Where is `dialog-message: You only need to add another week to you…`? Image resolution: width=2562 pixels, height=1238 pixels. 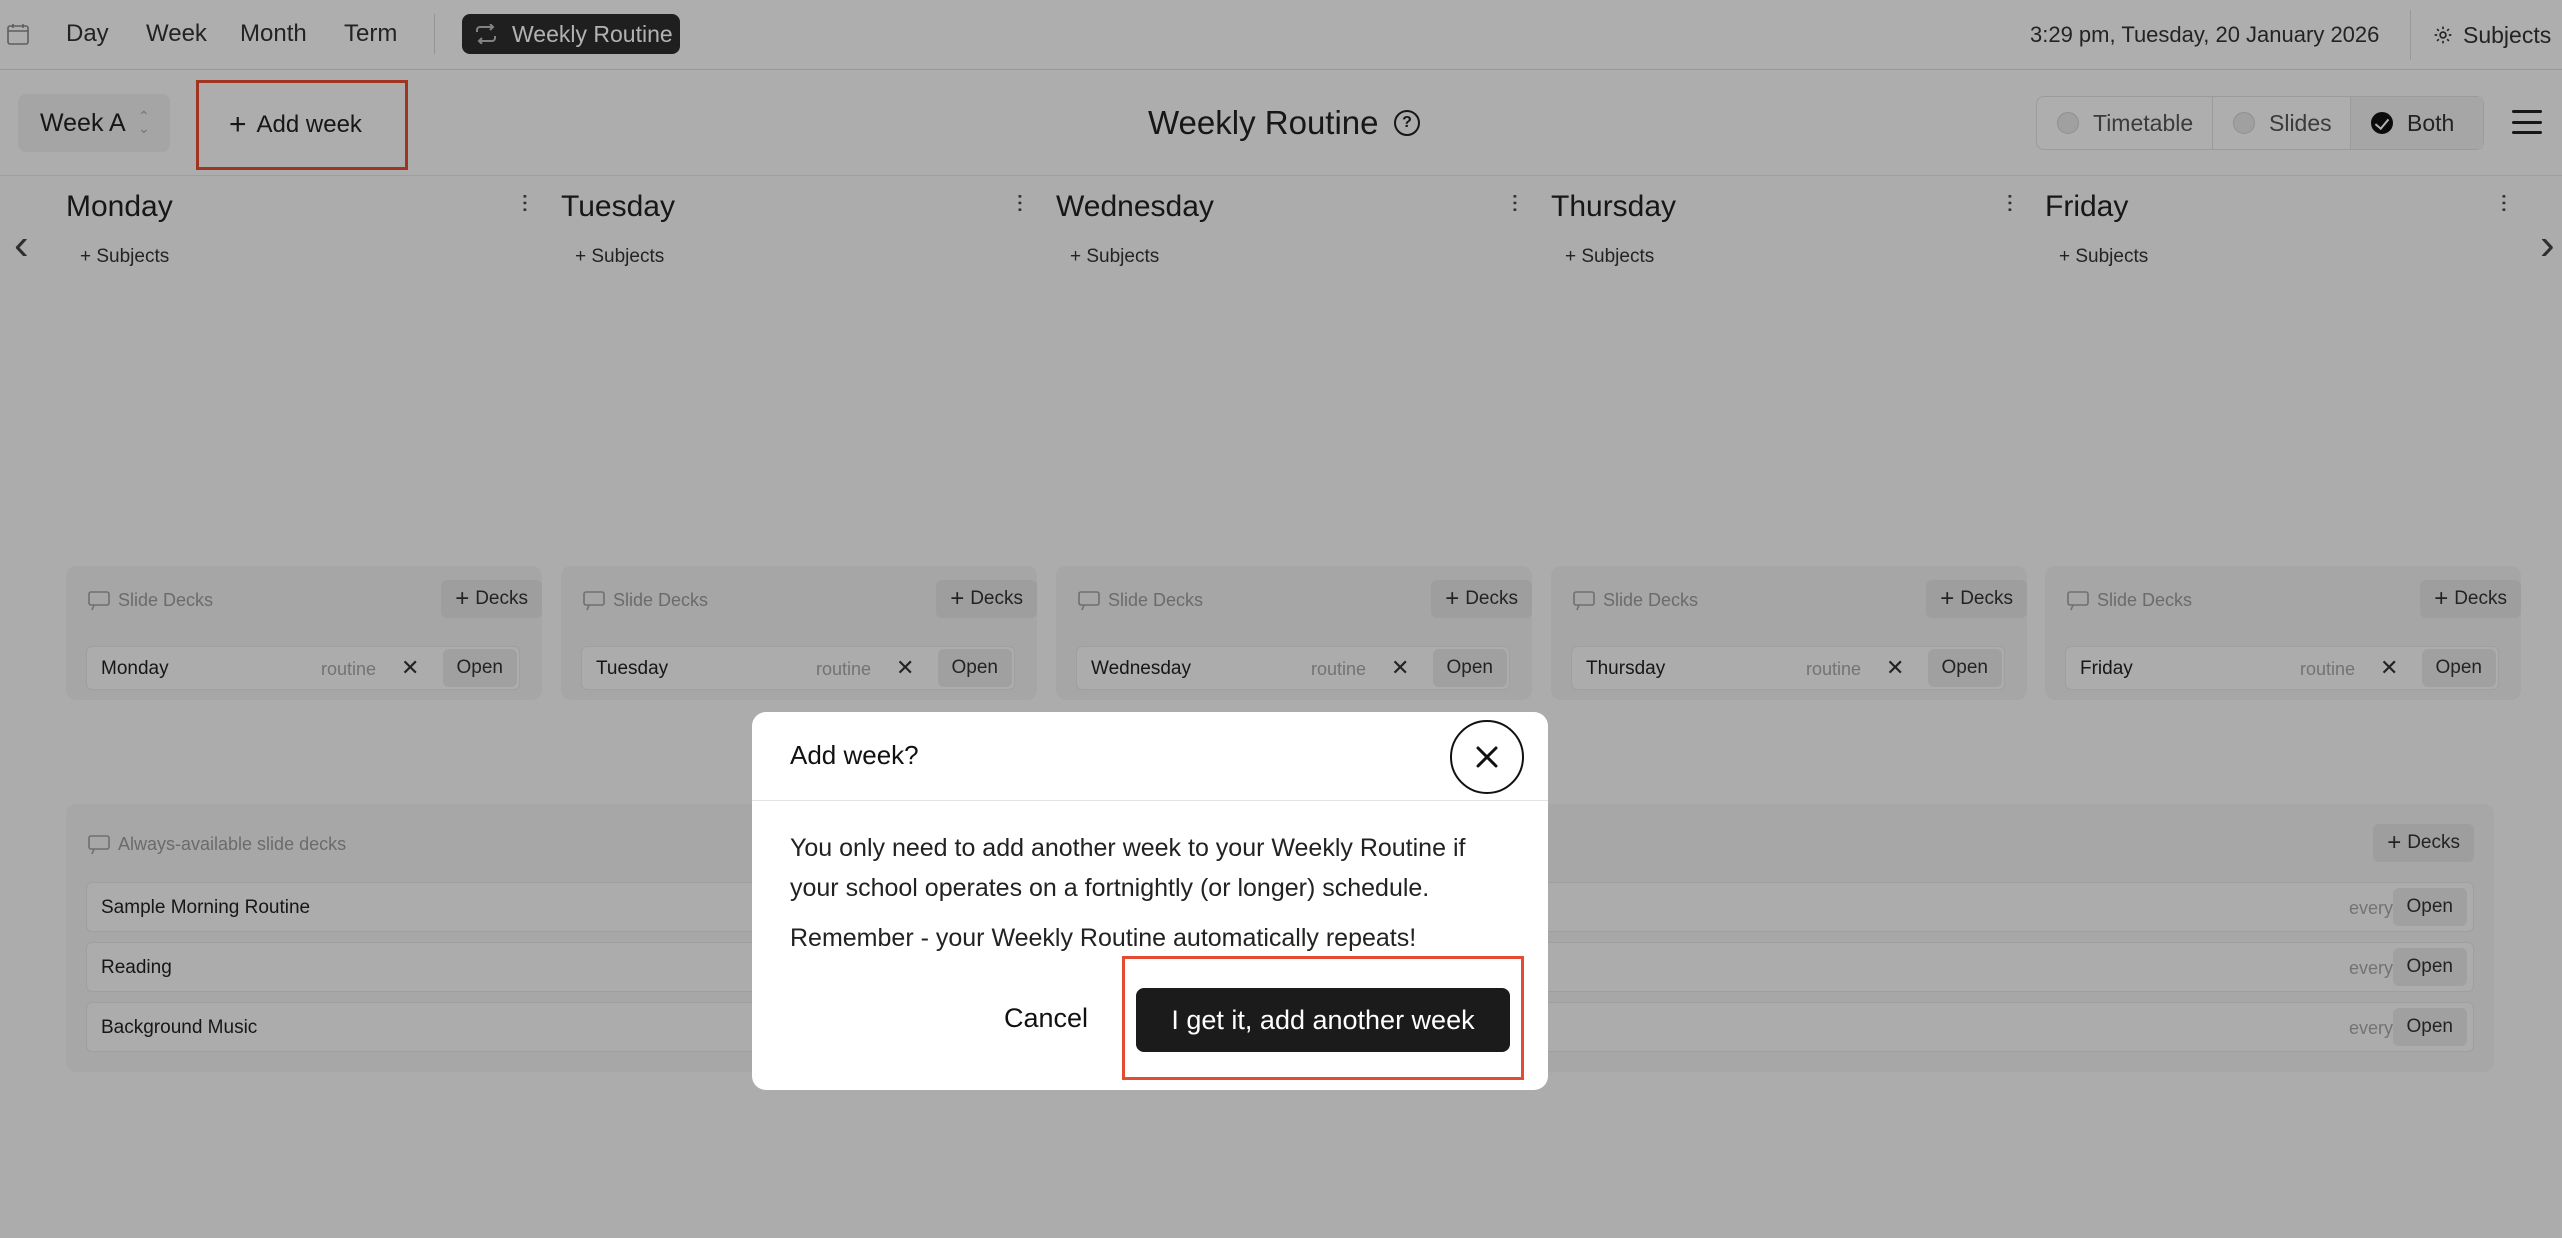 dialog-message: You only need to add another week to you… is located at coordinates (1128, 868).